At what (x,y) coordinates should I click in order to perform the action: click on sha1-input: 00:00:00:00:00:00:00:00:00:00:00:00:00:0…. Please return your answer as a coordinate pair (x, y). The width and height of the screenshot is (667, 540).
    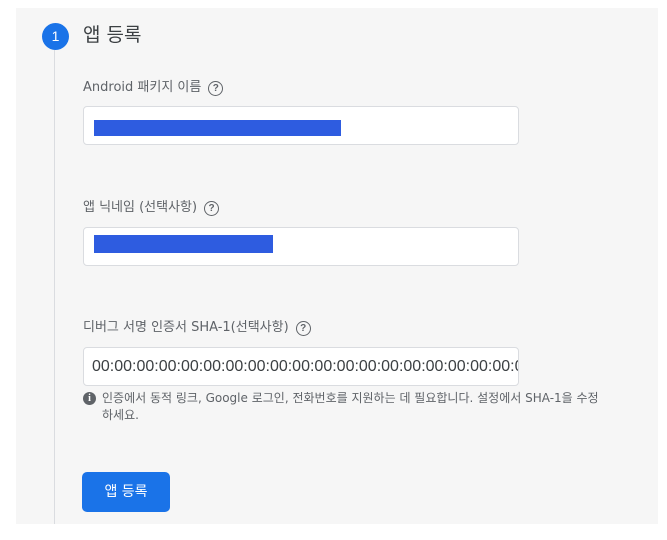
    Looking at the image, I should click on (301, 366).